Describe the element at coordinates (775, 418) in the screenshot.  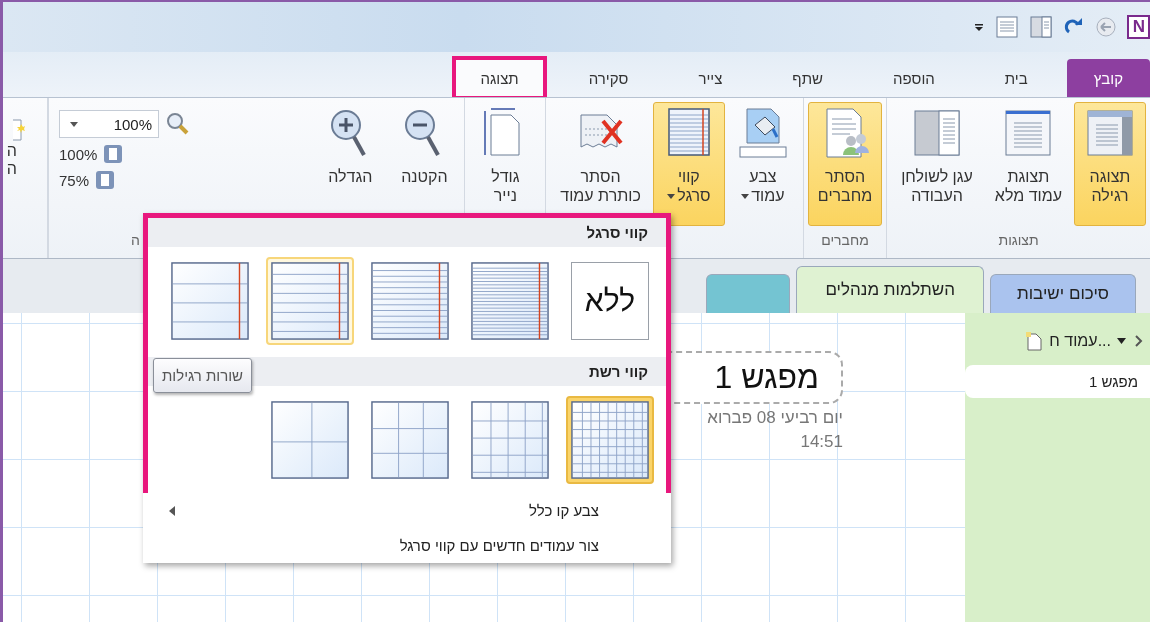
I see `page-date: יום רביעי 08 פברוא` at that location.